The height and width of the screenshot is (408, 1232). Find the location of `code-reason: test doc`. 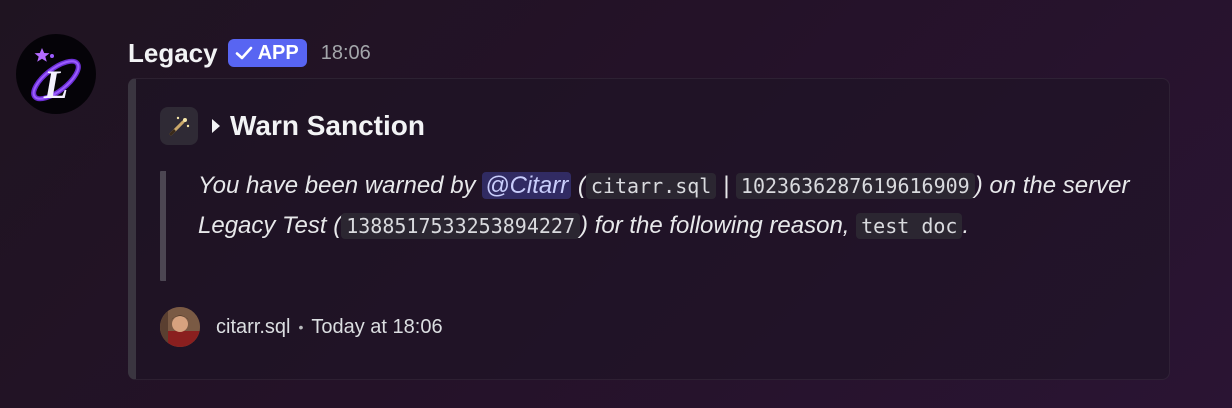

code-reason: test doc is located at coordinates (909, 226).